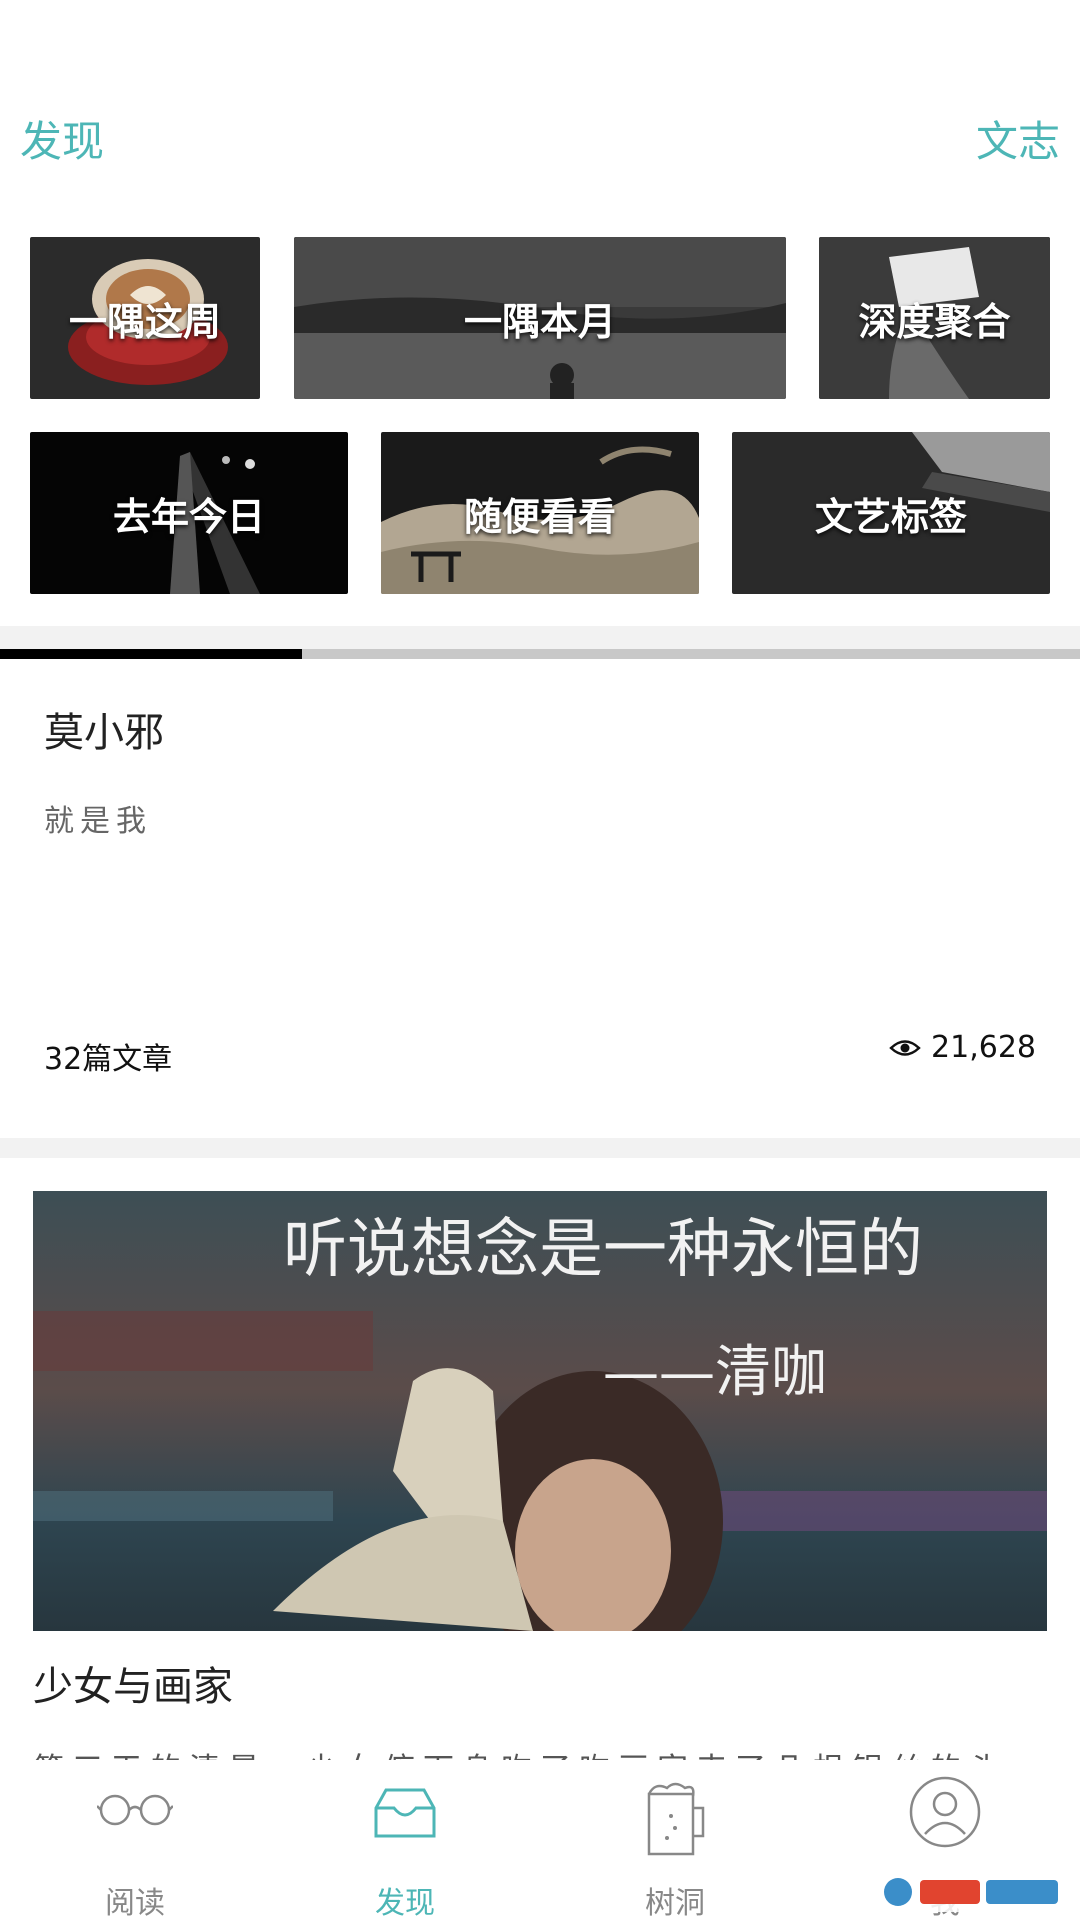 Image resolution: width=1080 pixels, height=1922 pixels. Describe the element at coordinates (108, 1059) in the screenshot. I see `article-count: 32篇文章` at that location.